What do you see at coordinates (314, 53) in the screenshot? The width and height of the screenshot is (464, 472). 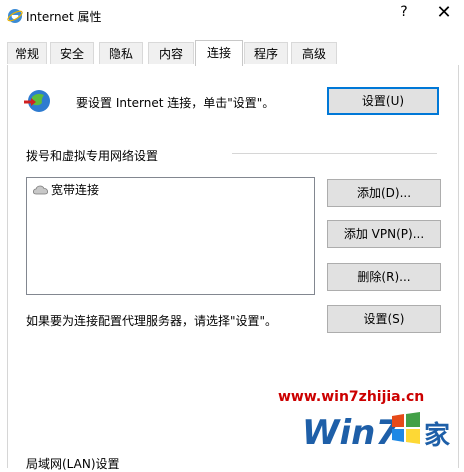 I see `tab-advanced: 高级` at bounding box center [314, 53].